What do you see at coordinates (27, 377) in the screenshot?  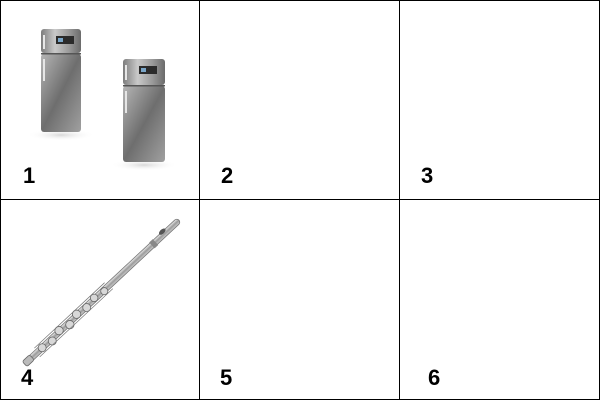 I see `cell-number-4: 4` at bounding box center [27, 377].